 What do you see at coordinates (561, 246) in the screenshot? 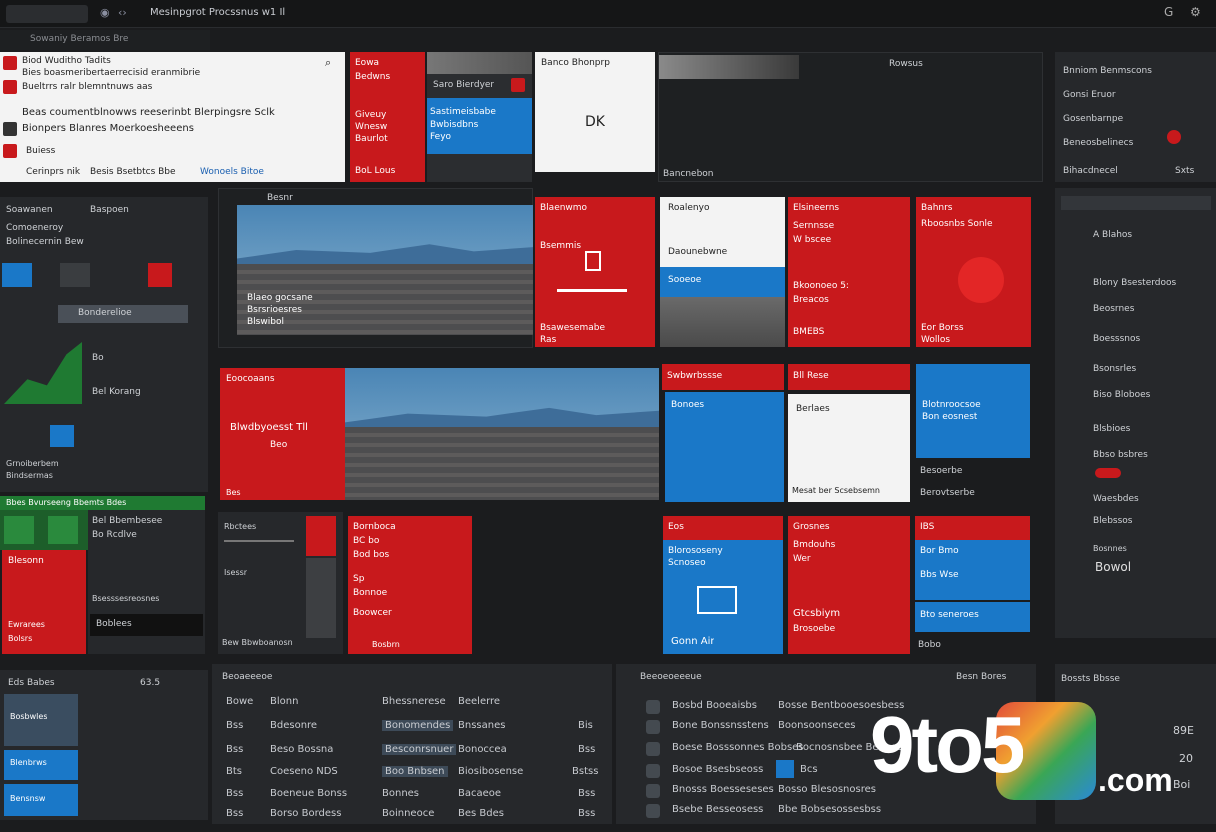
I see `tile-sub: Bsemmis` at bounding box center [561, 246].